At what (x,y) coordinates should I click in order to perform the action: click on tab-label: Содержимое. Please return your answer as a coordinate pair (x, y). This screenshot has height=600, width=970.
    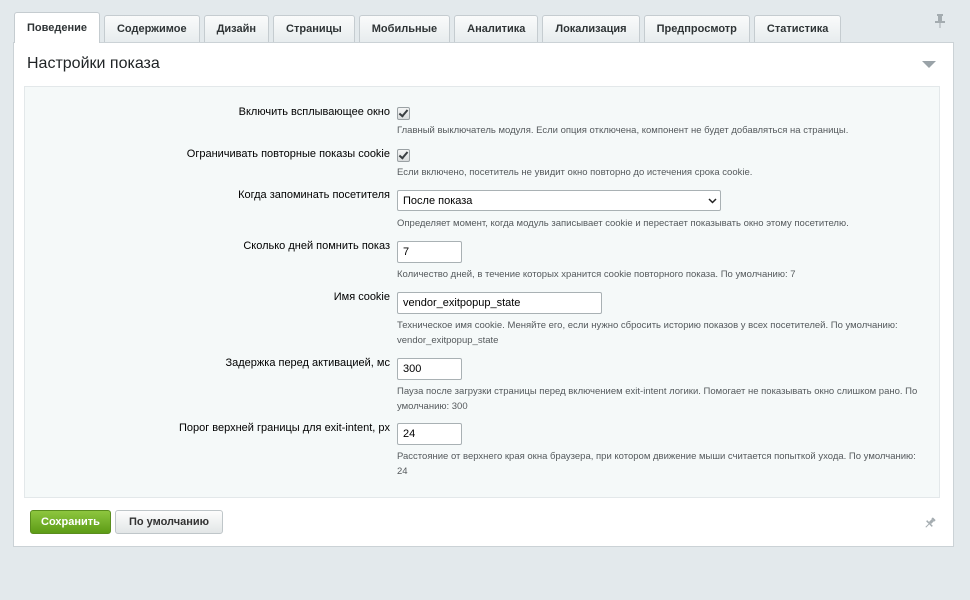
    Looking at the image, I should click on (151, 29).